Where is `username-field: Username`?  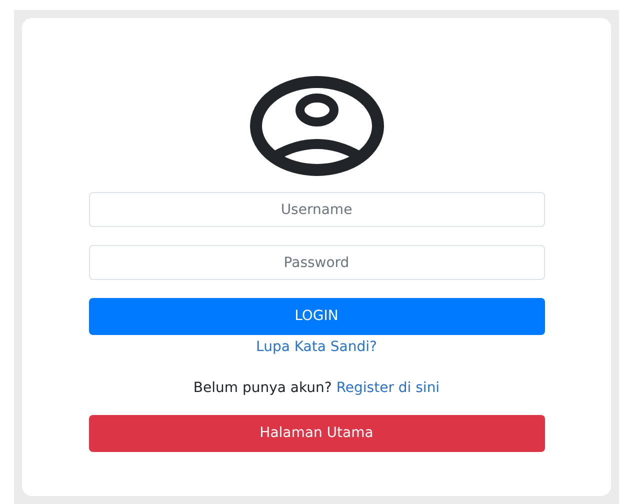 username-field: Username is located at coordinates (316, 209).